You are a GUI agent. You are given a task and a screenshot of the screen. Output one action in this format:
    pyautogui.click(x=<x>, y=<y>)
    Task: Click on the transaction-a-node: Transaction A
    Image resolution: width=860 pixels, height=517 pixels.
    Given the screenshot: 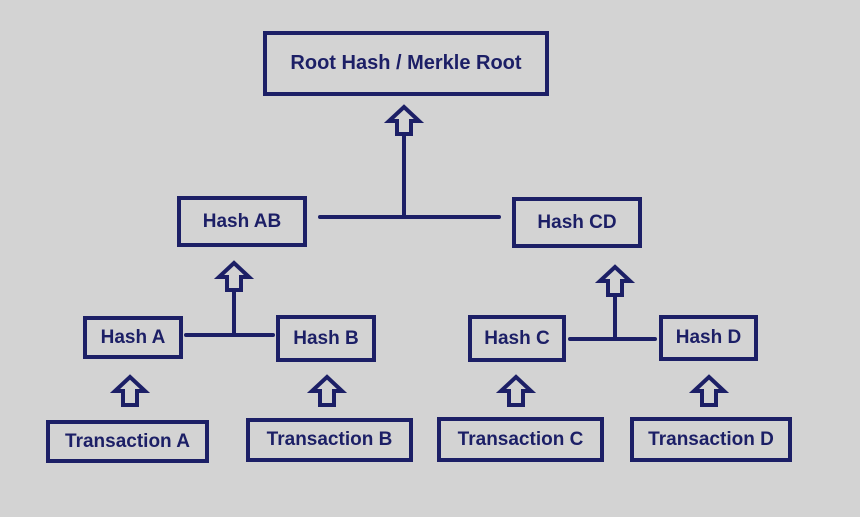 What is the action you would take?
    pyautogui.click(x=127, y=441)
    